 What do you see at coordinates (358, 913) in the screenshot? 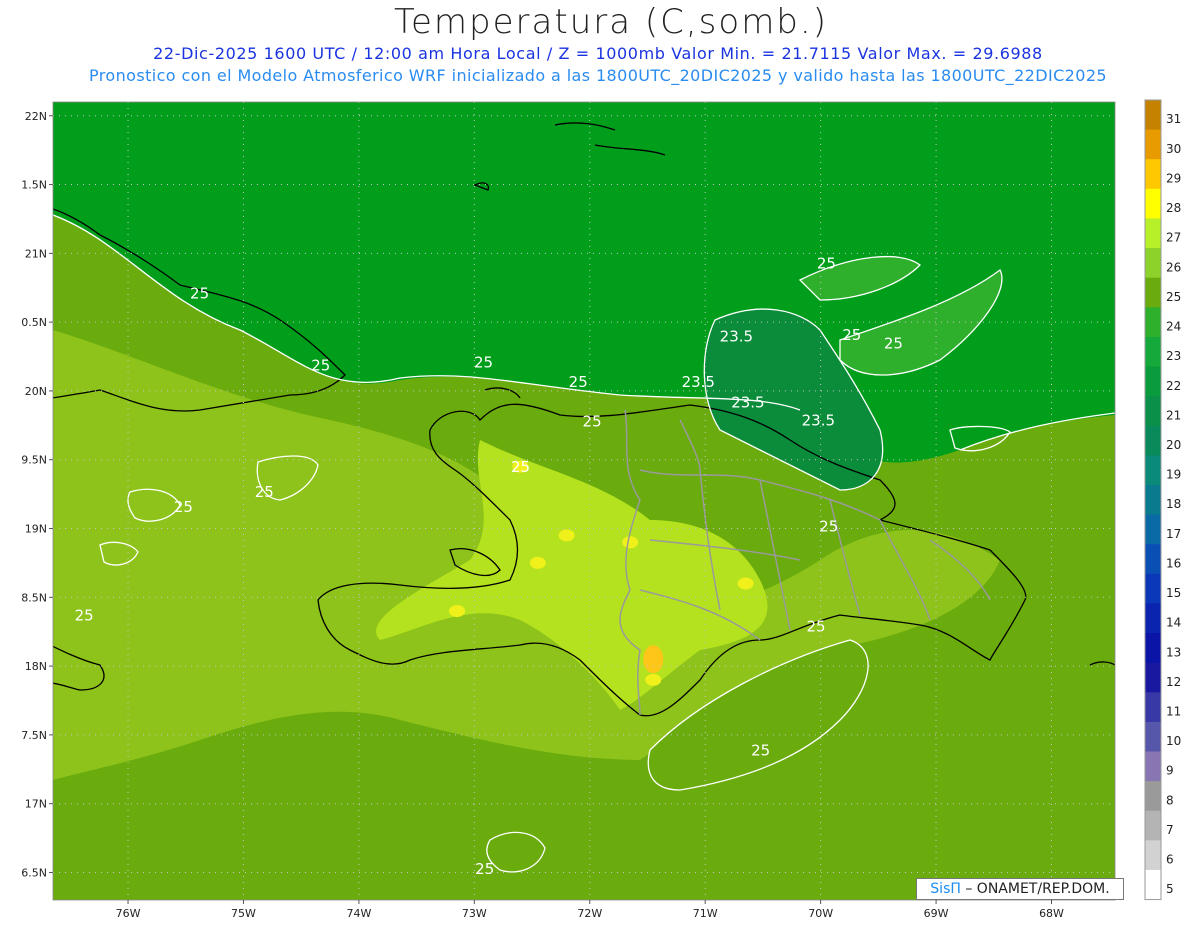
I see `lon-tick-label: 74W` at bounding box center [358, 913].